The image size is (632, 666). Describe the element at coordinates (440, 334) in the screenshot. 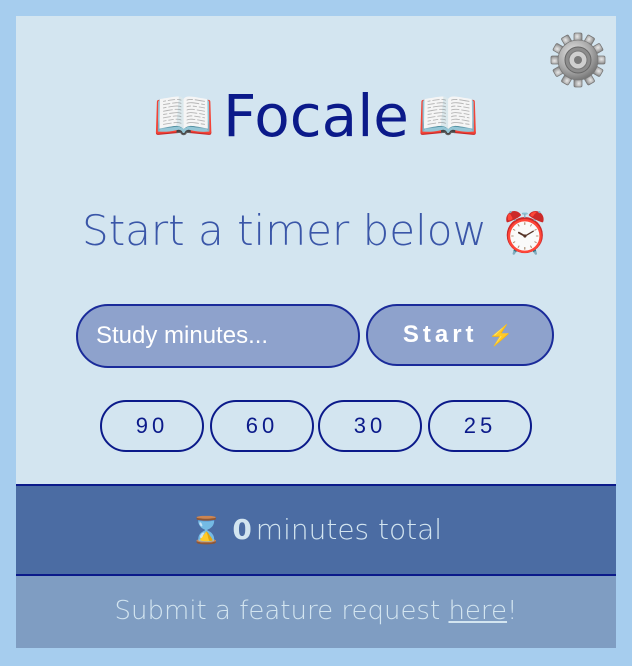

I see `start-button-label: Start` at that location.